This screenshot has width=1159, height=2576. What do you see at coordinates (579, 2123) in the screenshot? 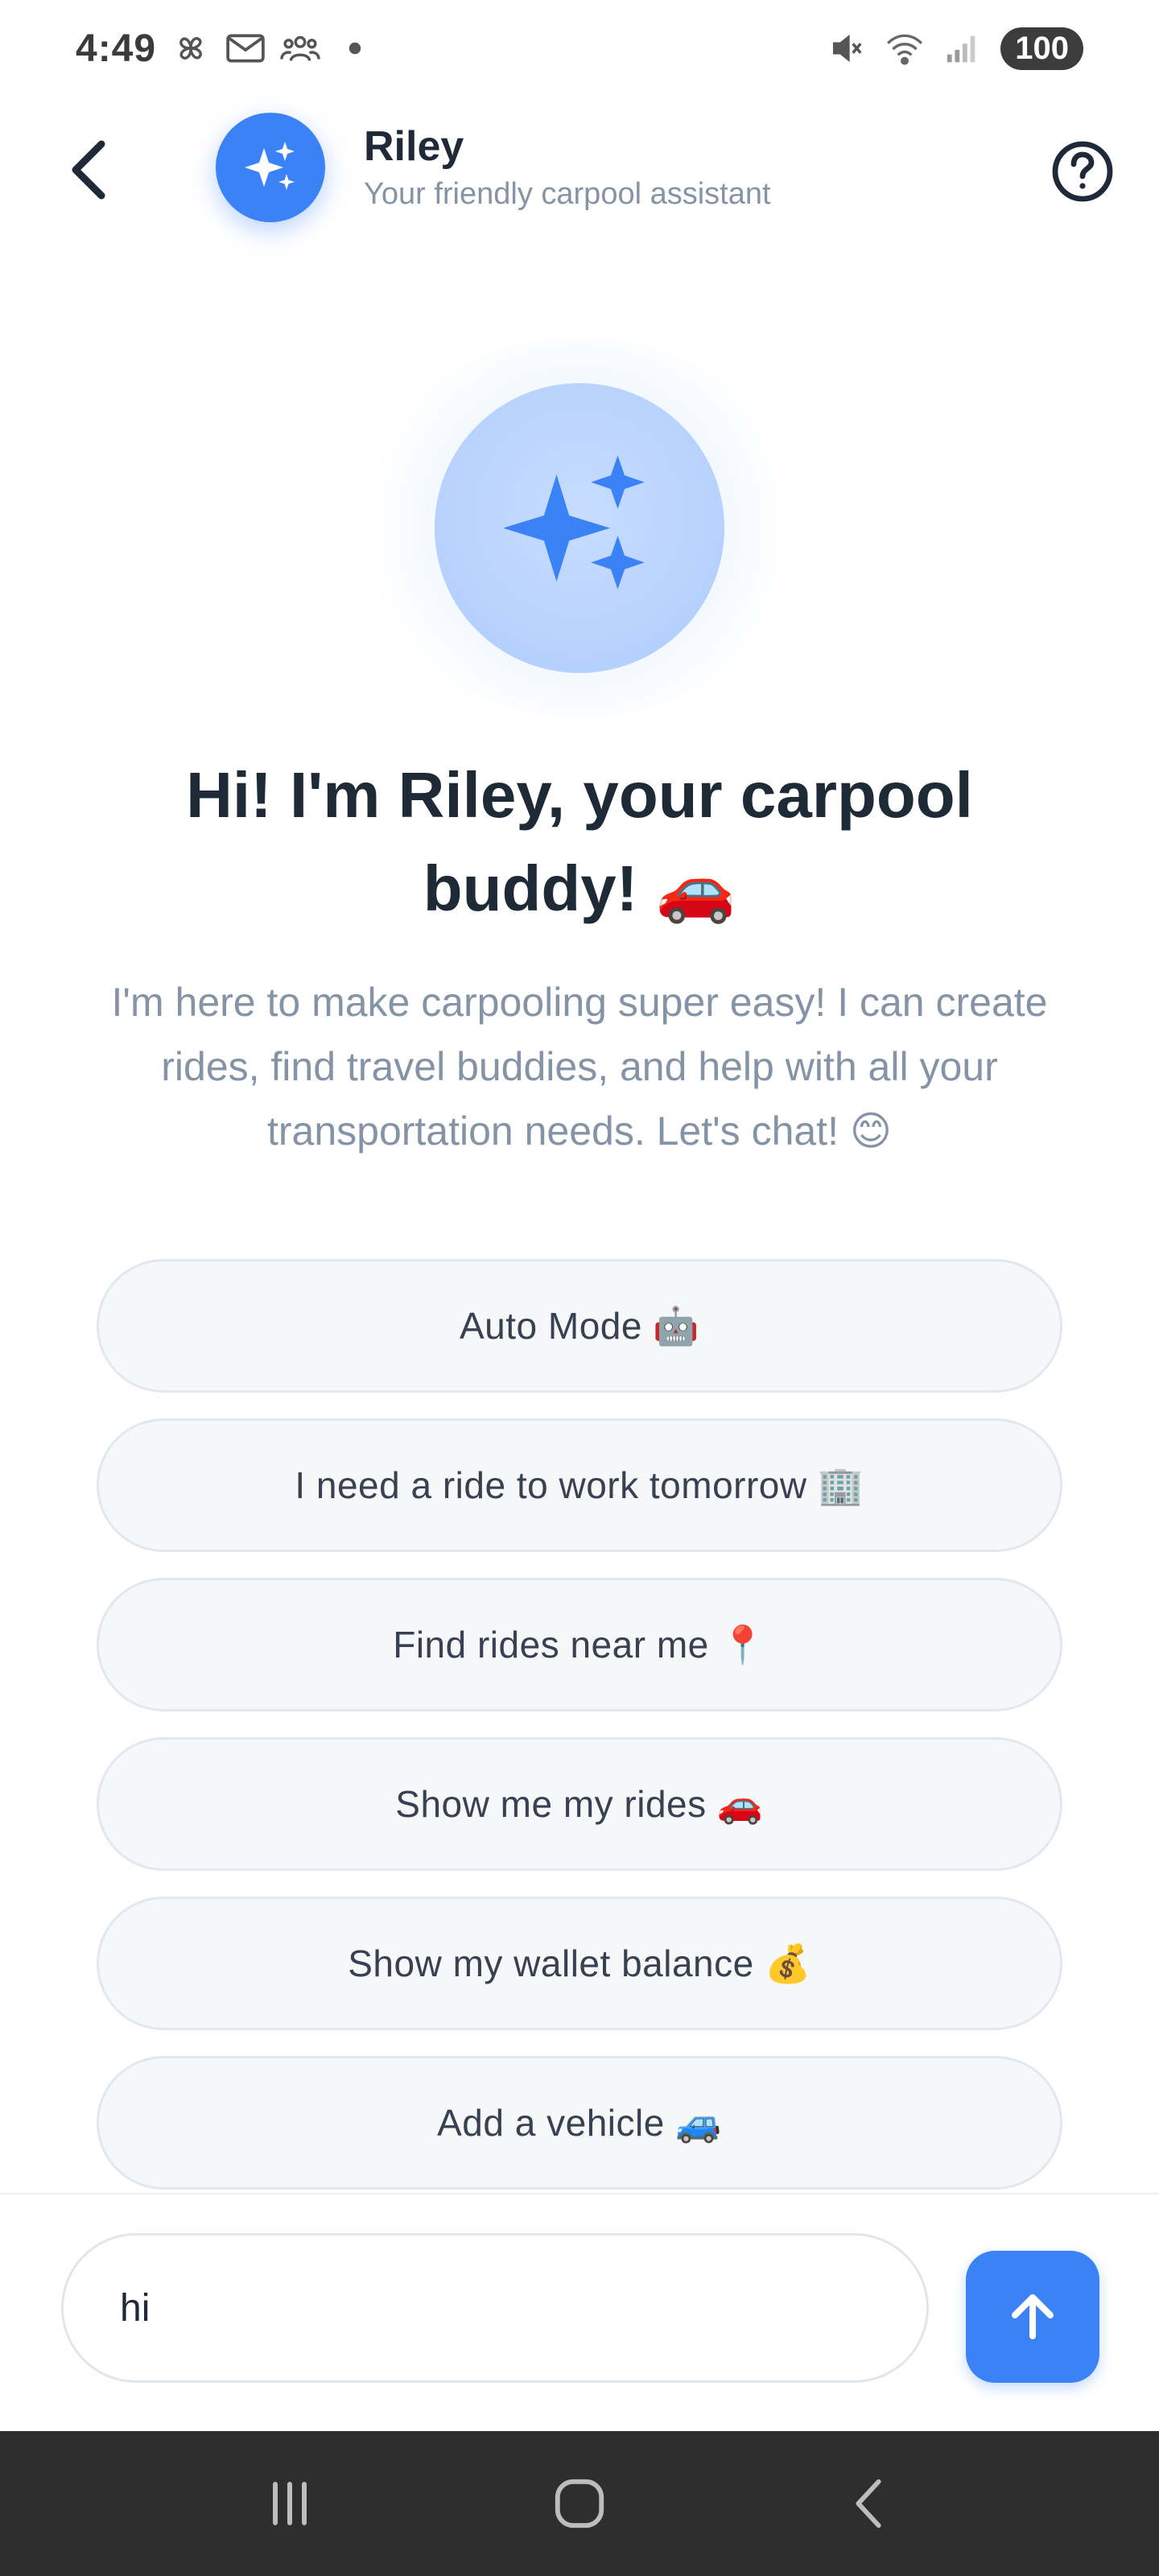
I see `suggestion-add-vehicle: Add a vehicle 🚙` at bounding box center [579, 2123].